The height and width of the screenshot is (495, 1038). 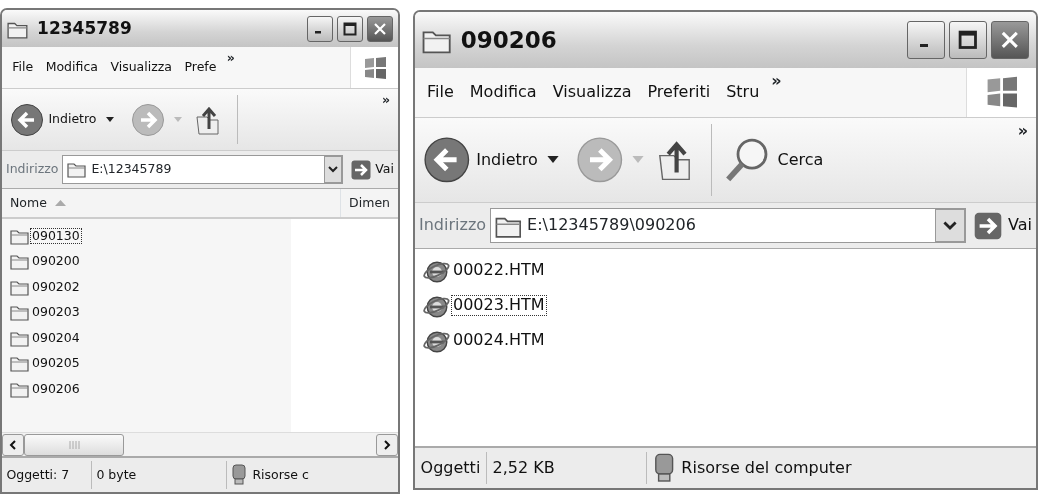 I want to click on scrollbar-thumb, so click(x=74, y=444).